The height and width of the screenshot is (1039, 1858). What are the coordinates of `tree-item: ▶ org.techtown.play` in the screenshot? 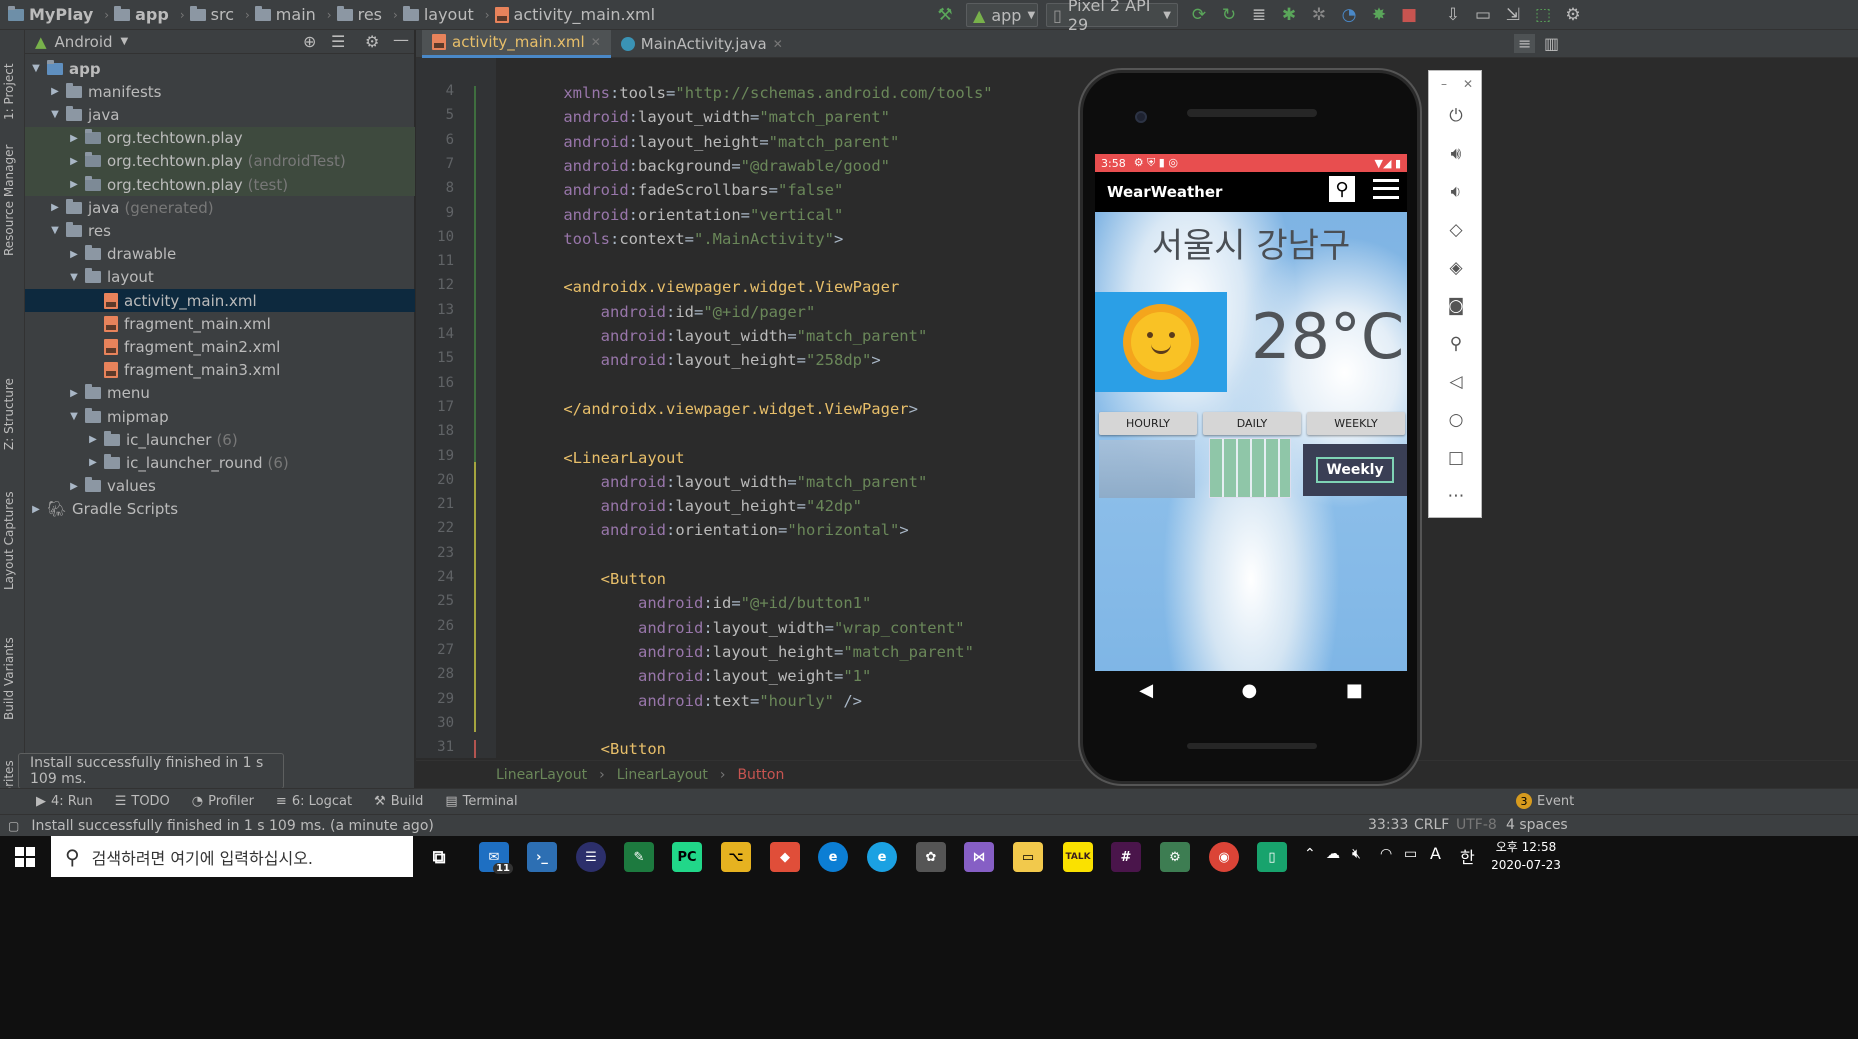 It's located at (220, 138).